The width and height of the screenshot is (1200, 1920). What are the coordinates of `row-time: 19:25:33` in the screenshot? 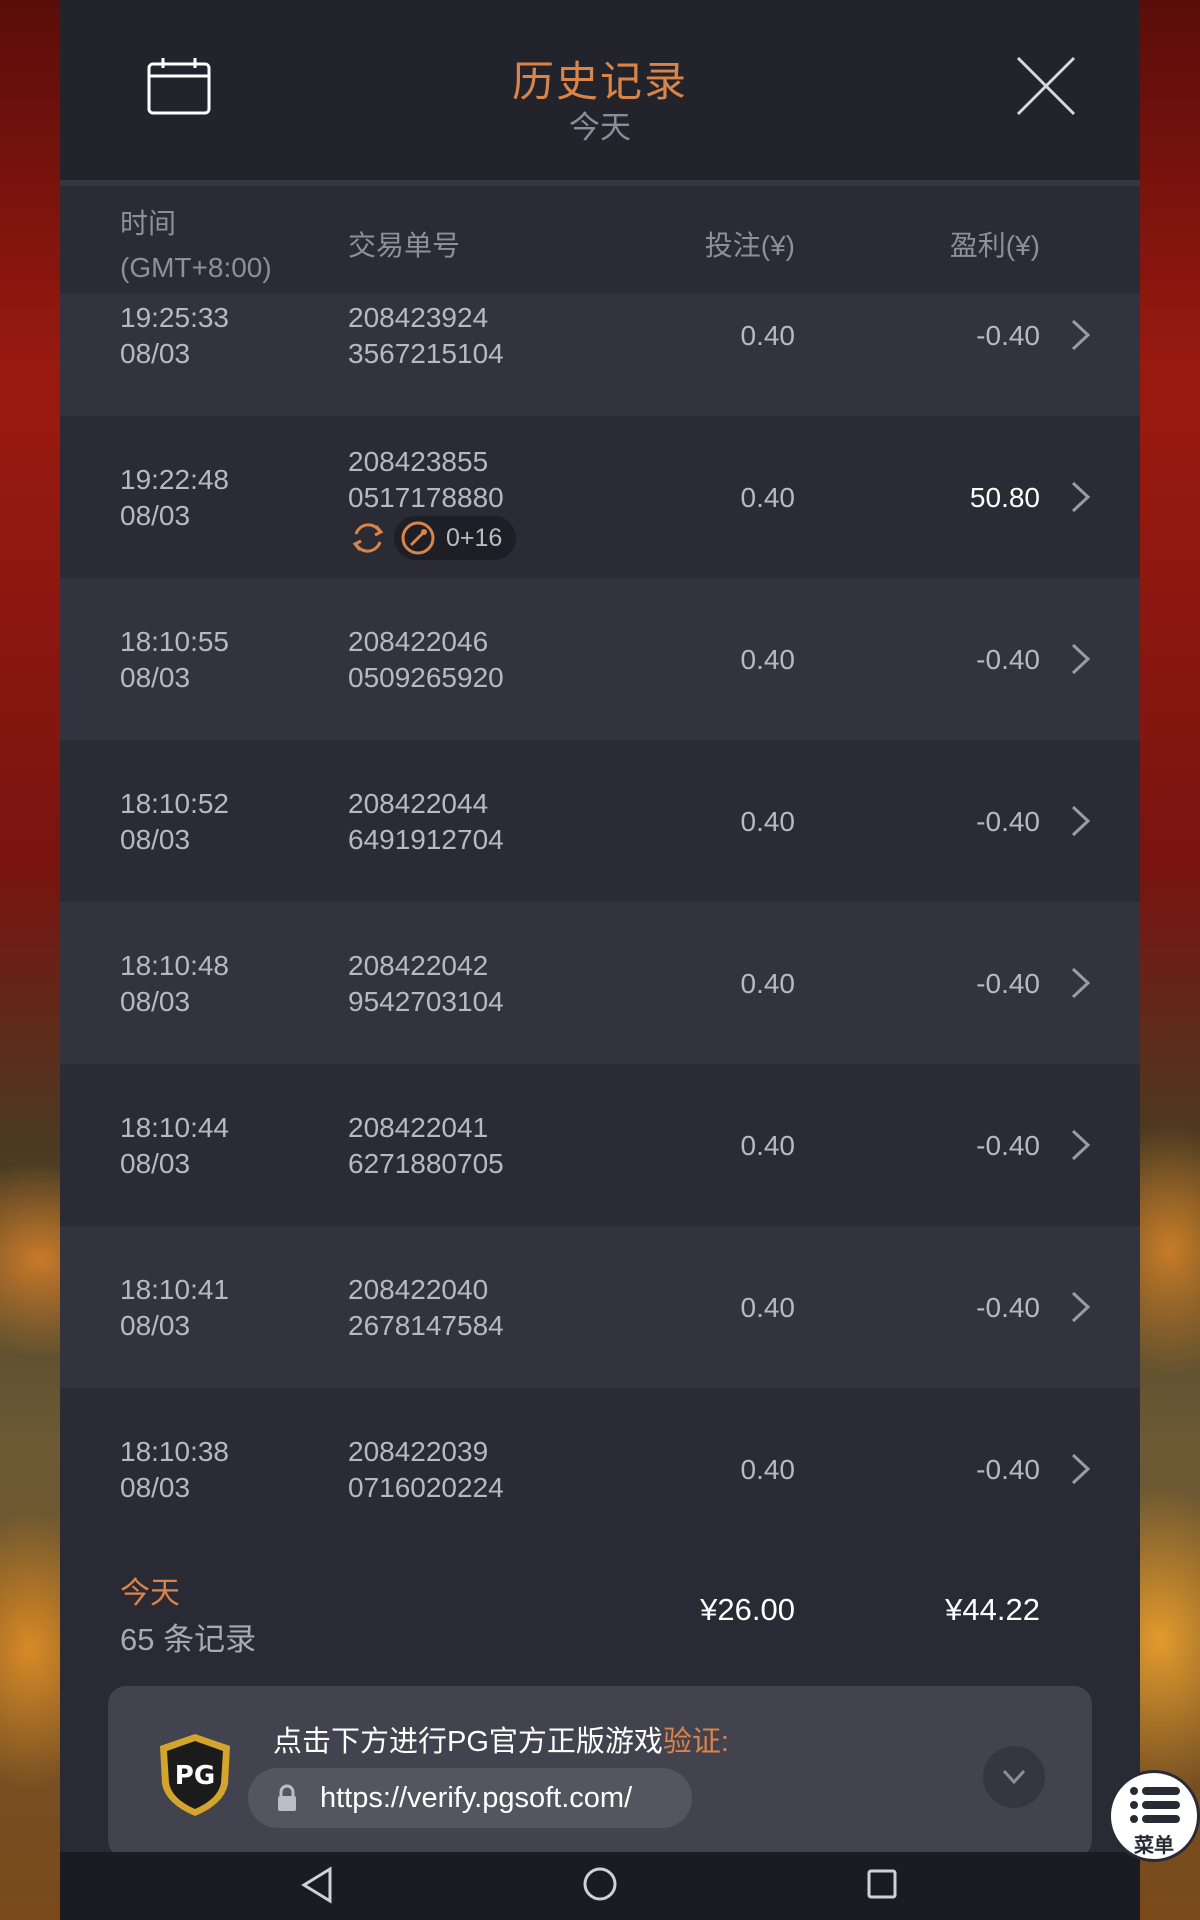 It's located at (174, 317).